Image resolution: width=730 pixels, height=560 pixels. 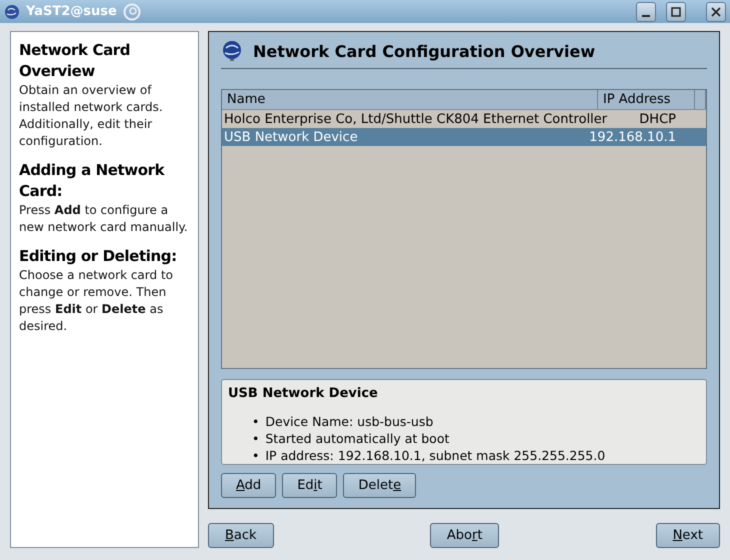 What do you see at coordinates (424, 51) in the screenshot?
I see `page-title: Network Card Configuration Overview` at bounding box center [424, 51].